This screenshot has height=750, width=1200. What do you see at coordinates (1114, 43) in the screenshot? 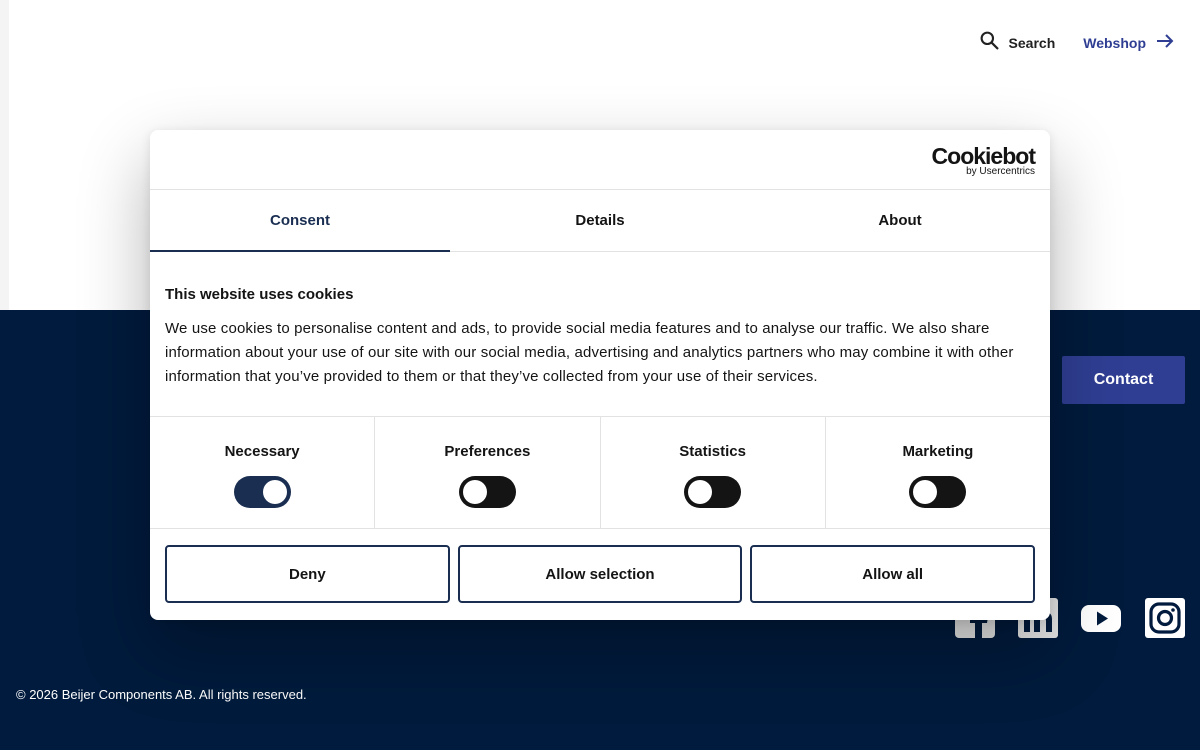
I see `webshop-label: Webshop` at bounding box center [1114, 43].